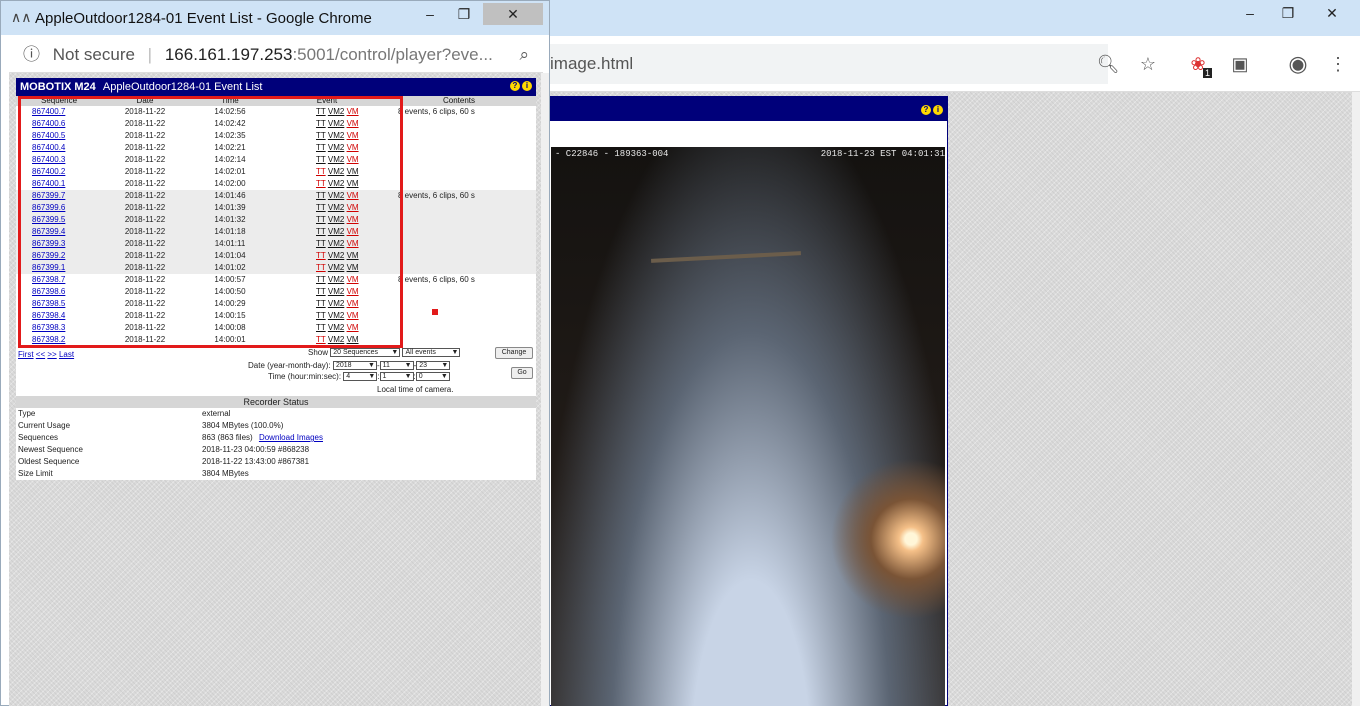 The width and height of the screenshot is (1360, 706). Describe the element at coordinates (291, 437) in the screenshot. I see `download-images-link: Download Images` at that location.